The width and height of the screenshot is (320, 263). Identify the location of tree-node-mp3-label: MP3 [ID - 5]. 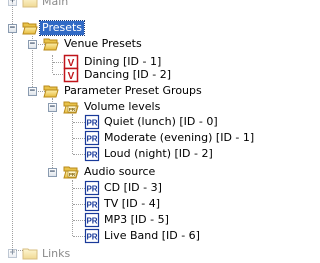
(136, 219).